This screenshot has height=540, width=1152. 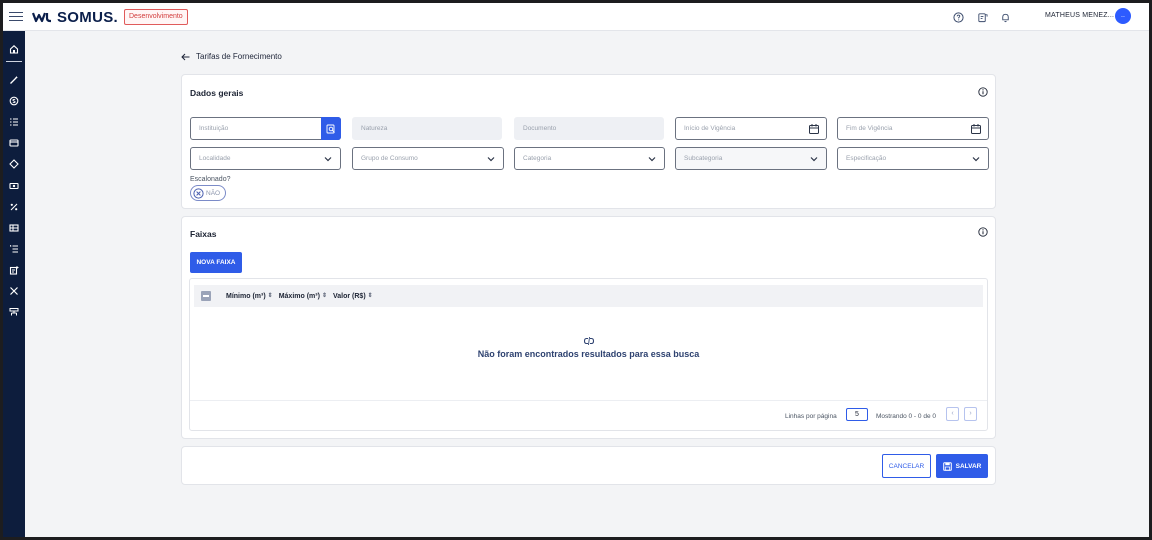 What do you see at coordinates (265, 158) in the screenshot?
I see `localidade-select: Localidade` at bounding box center [265, 158].